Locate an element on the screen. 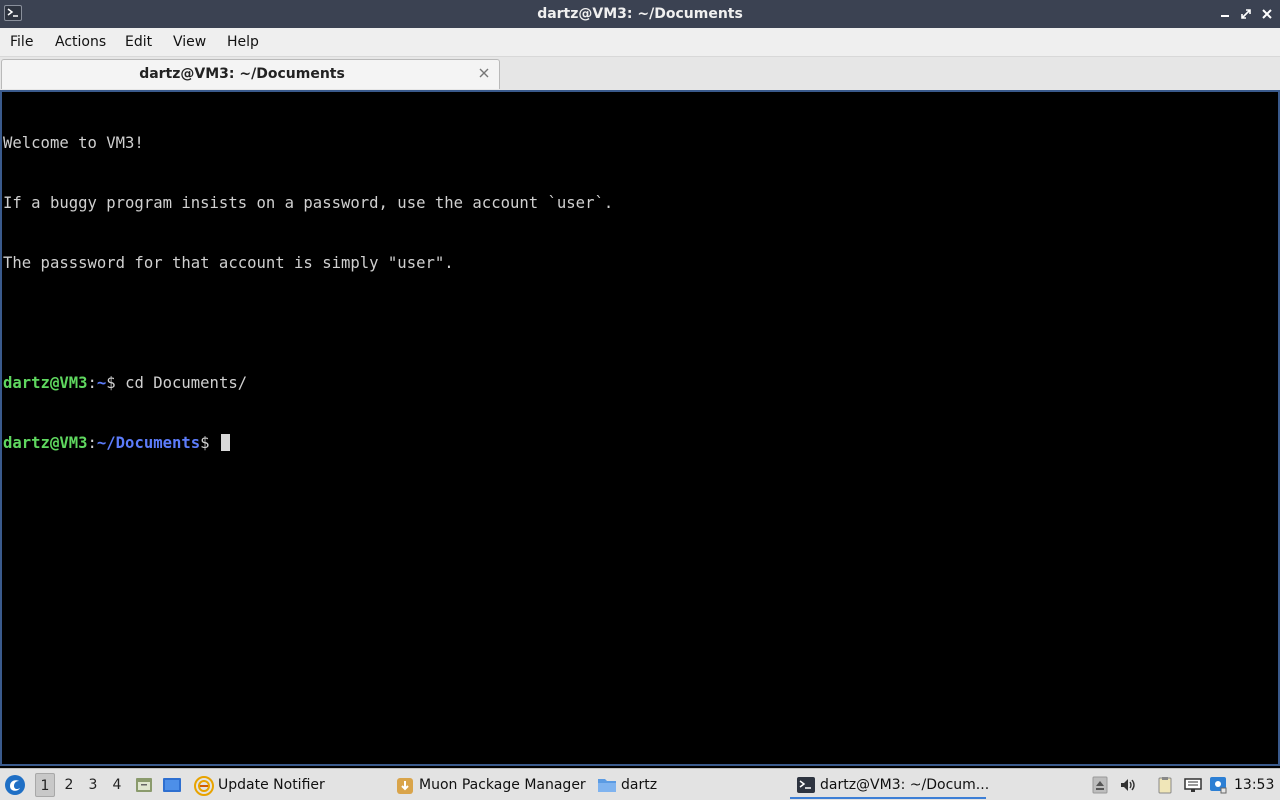 The image size is (1280, 800). prompt-line: dartz@VM3:~$ cd Documents/ is located at coordinates (308, 383).